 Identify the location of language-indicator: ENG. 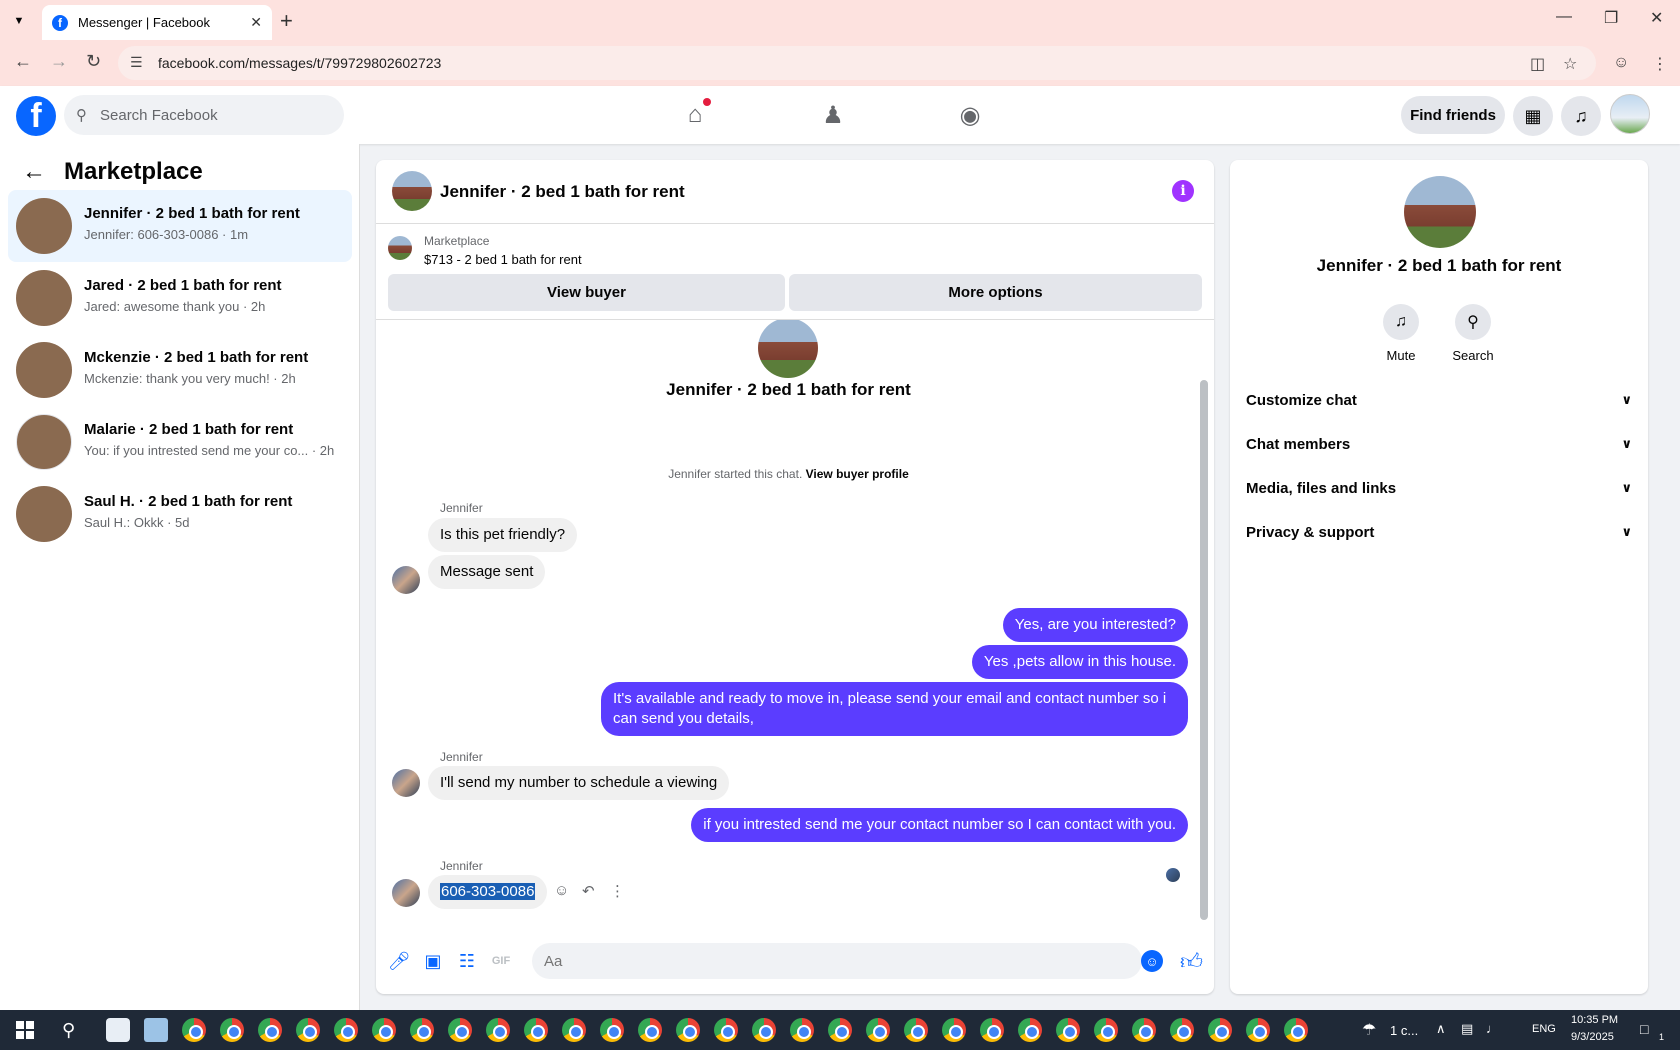
(1544, 1029).